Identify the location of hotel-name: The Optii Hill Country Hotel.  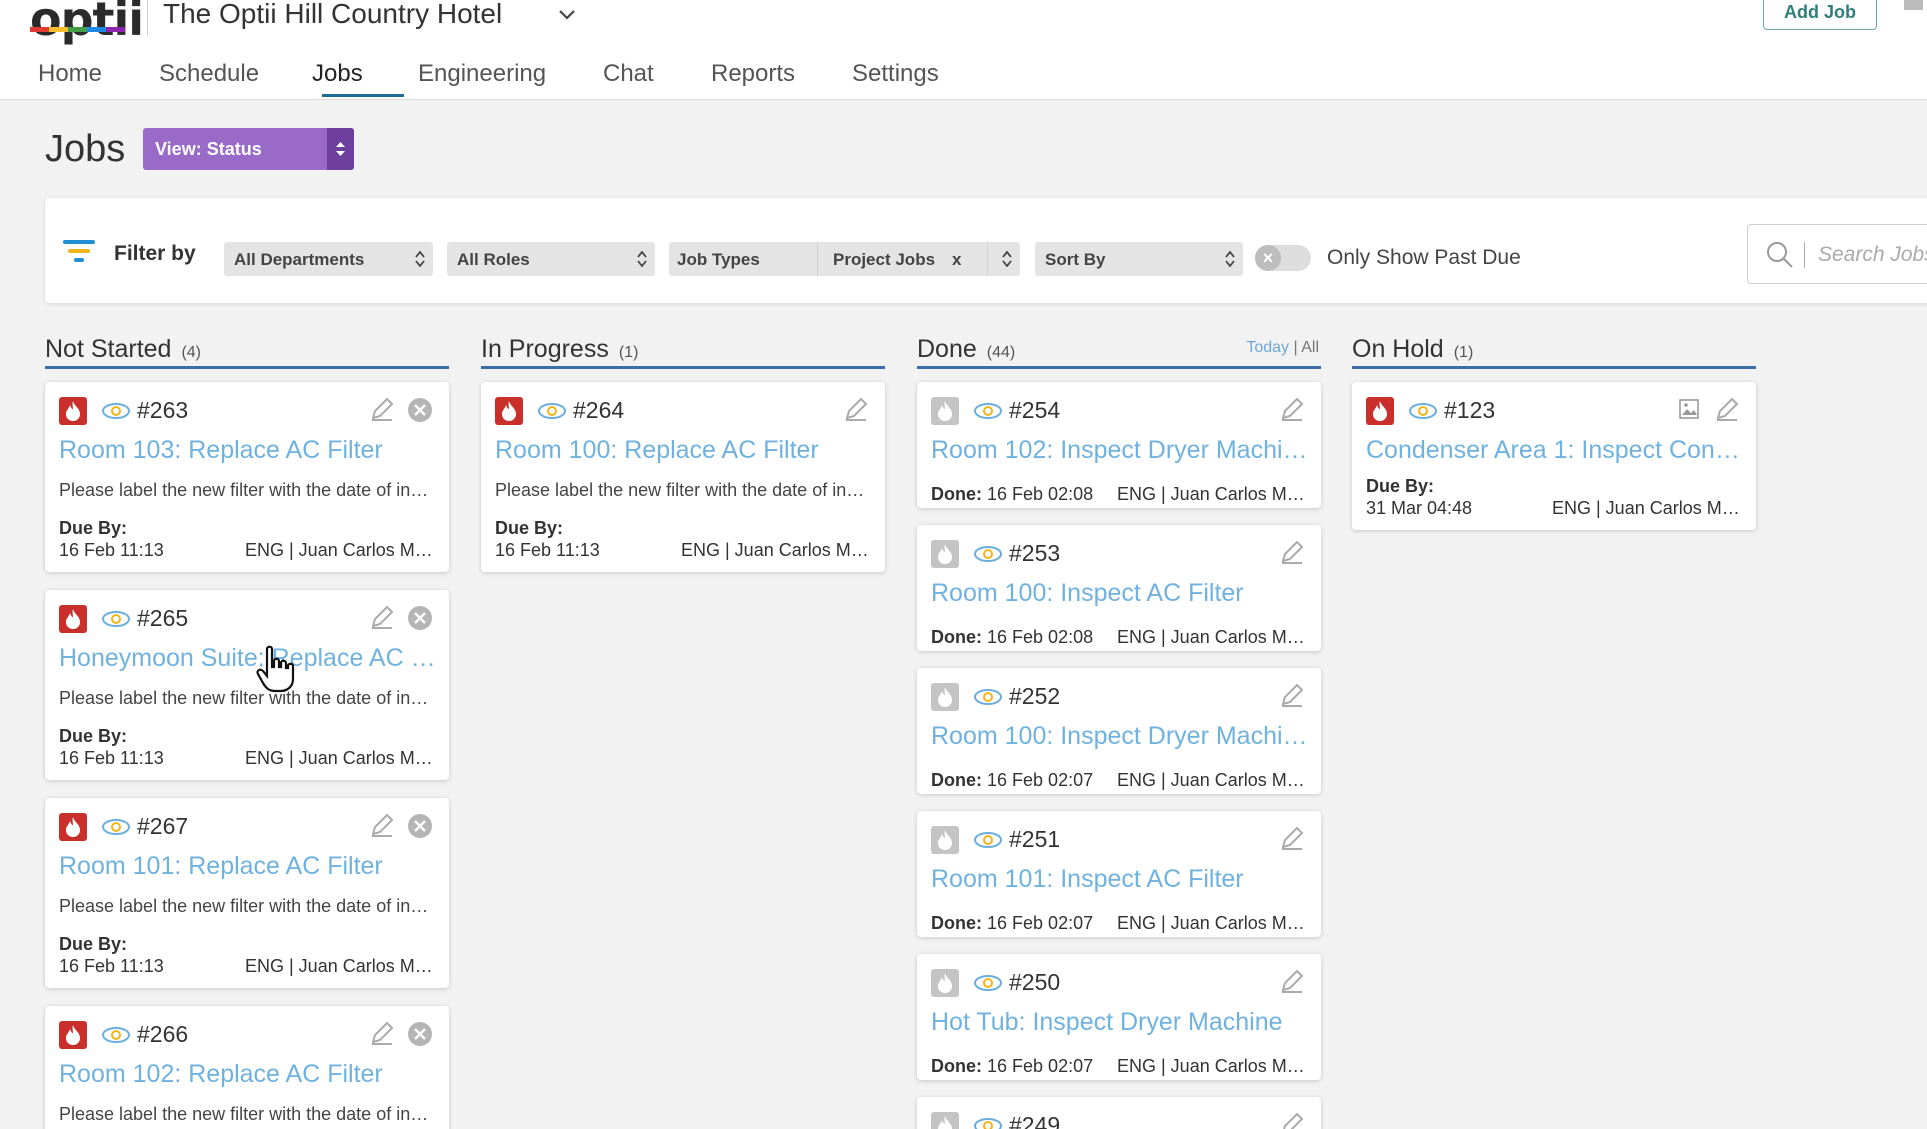
(332, 15).